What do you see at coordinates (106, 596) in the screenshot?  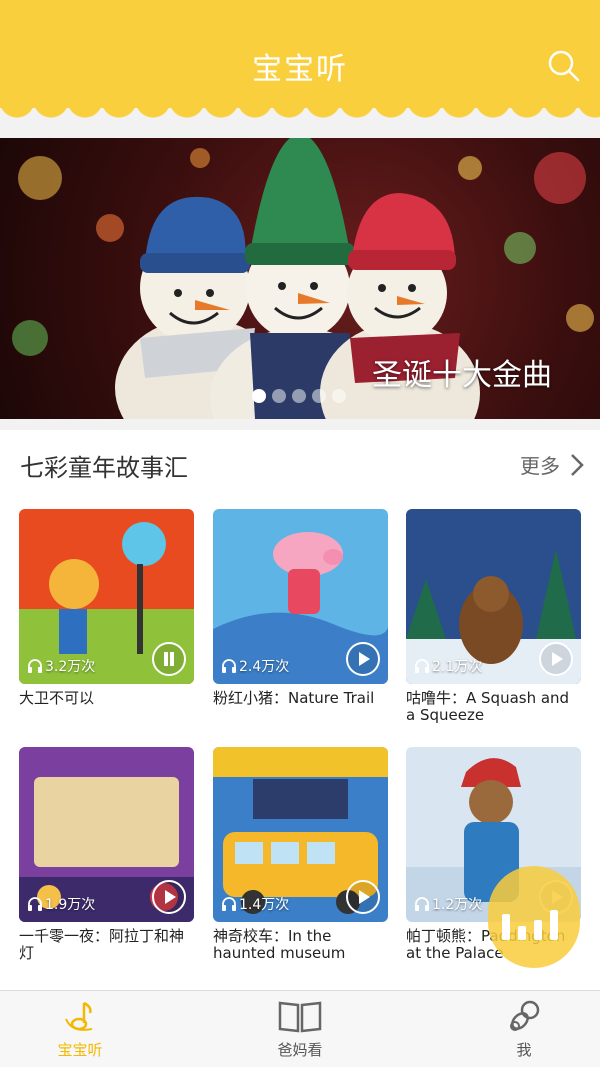 I see `story-cover: 3.2万次` at bounding box center [106, 596].